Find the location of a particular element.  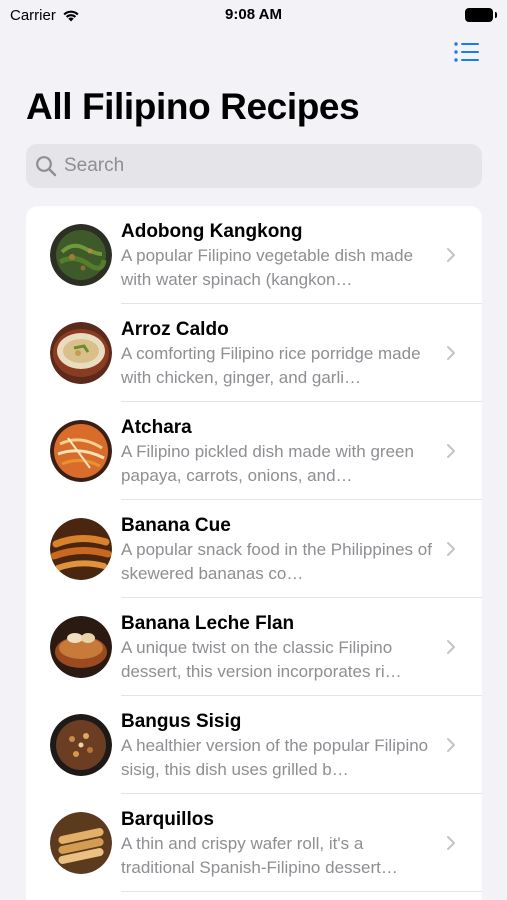

recipe-name: Arroz Caldo is located at coordinates (175, 329).